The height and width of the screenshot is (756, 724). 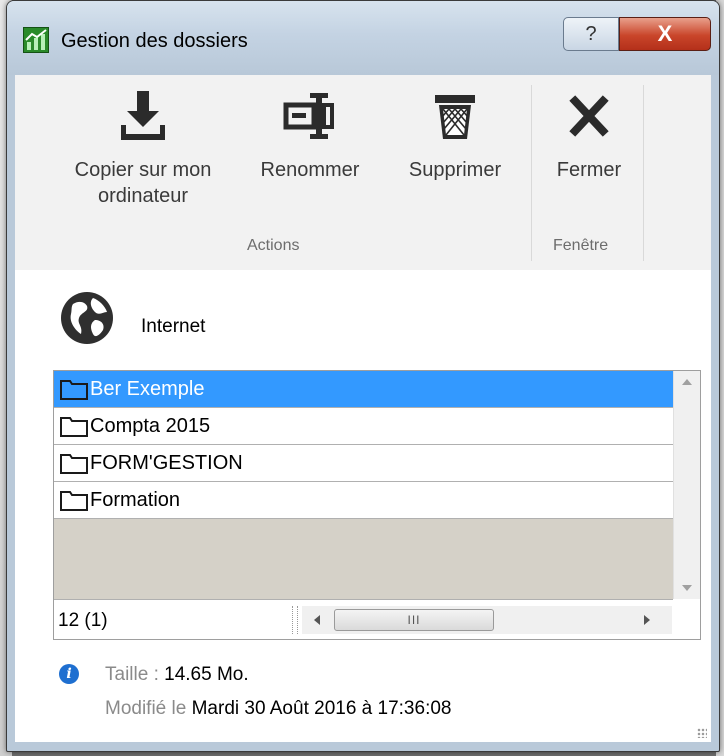 What do you see at coordinates (364, 426) in the screenshot?
I see `folder-list-item: Compta 2015` at bounding box center [364, 426].